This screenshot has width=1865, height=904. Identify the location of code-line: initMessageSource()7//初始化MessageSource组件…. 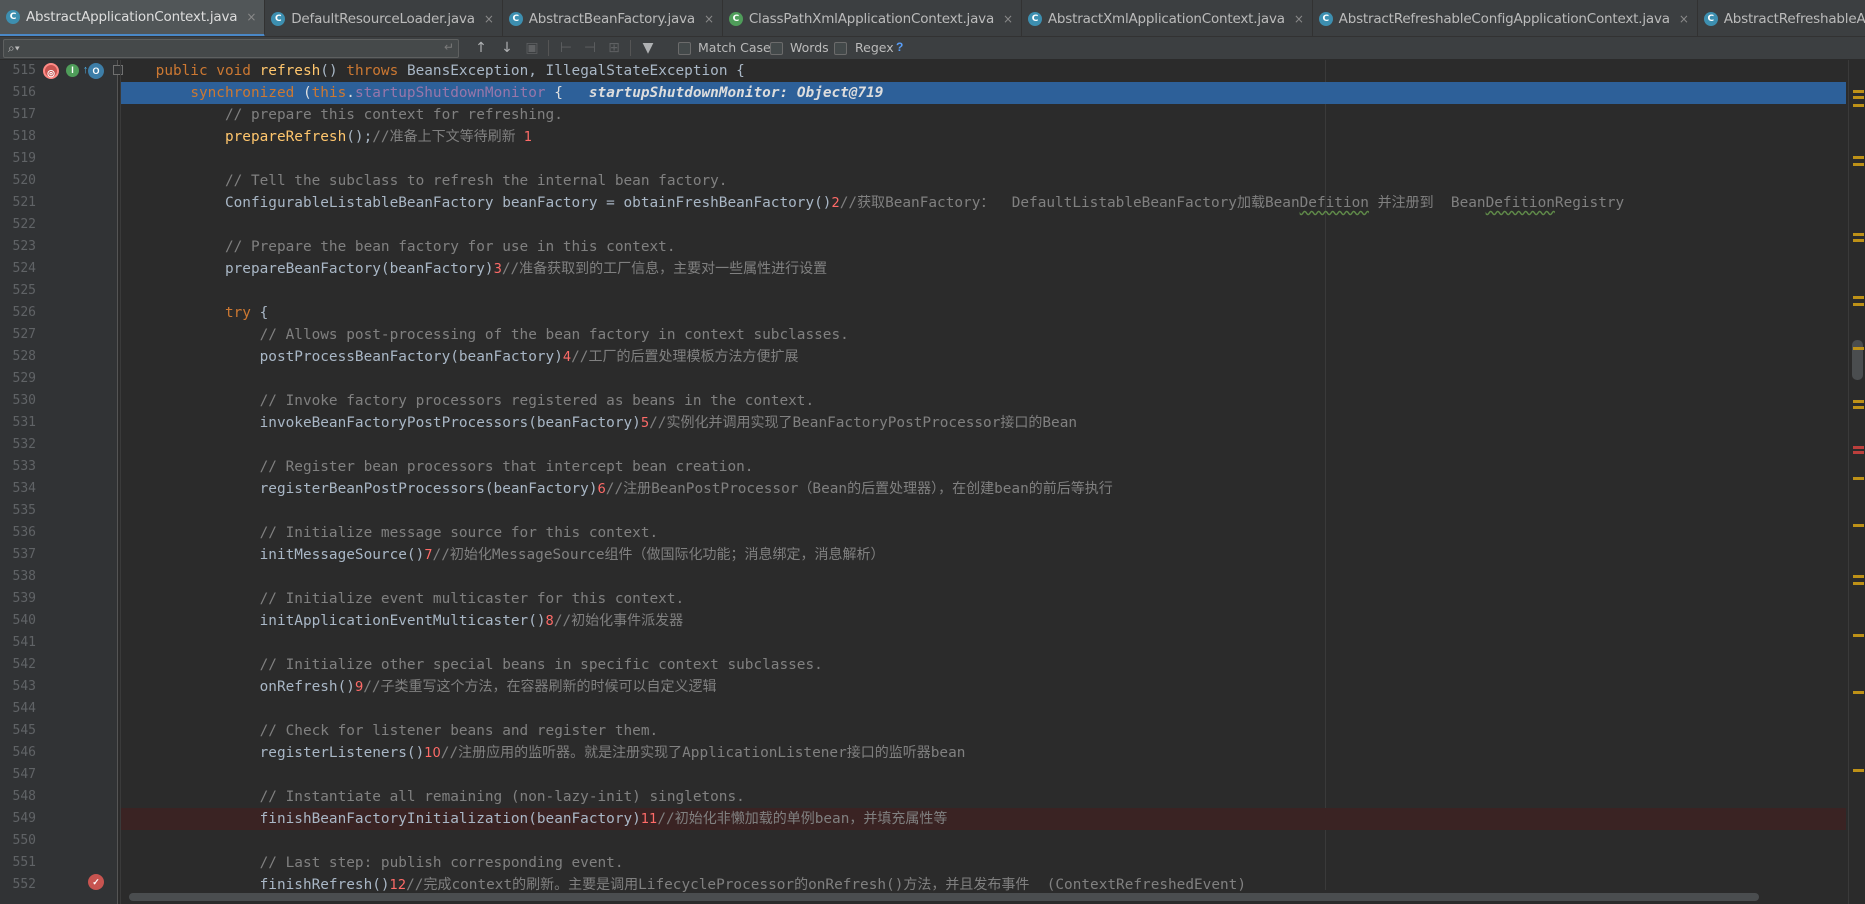
(983, 555).